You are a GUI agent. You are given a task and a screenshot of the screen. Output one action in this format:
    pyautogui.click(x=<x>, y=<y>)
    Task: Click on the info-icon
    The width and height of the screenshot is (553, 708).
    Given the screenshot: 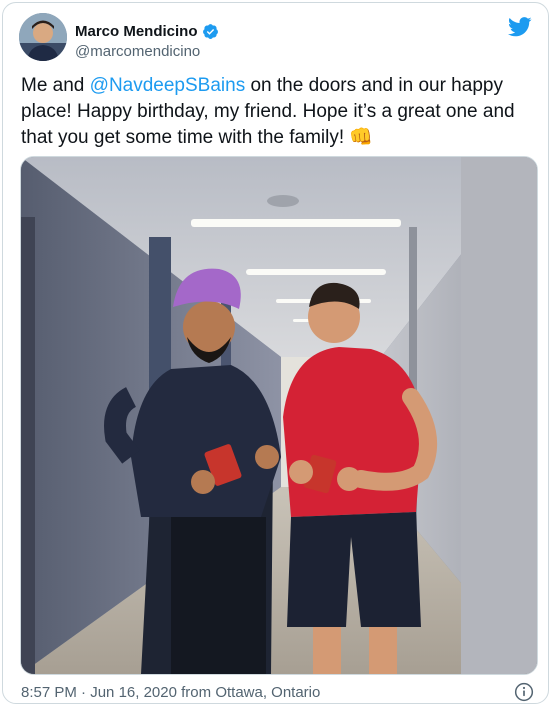 What is the action you would take?
    pyautogui.click(x=524, y=692)
    